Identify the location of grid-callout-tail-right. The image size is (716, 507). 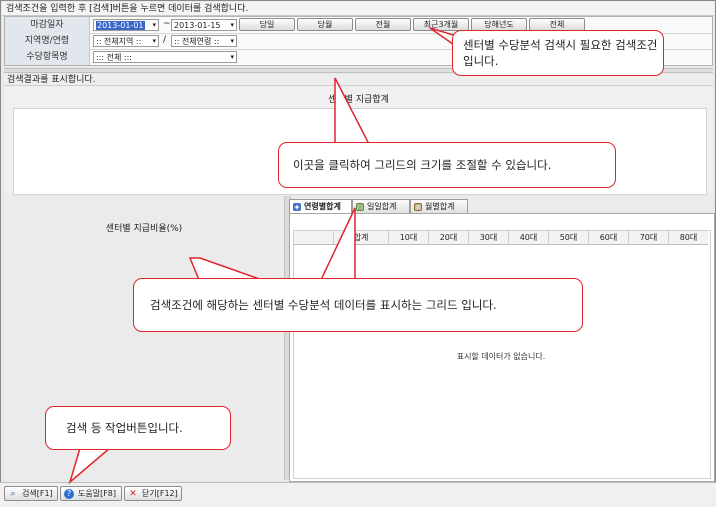
(337, 245).